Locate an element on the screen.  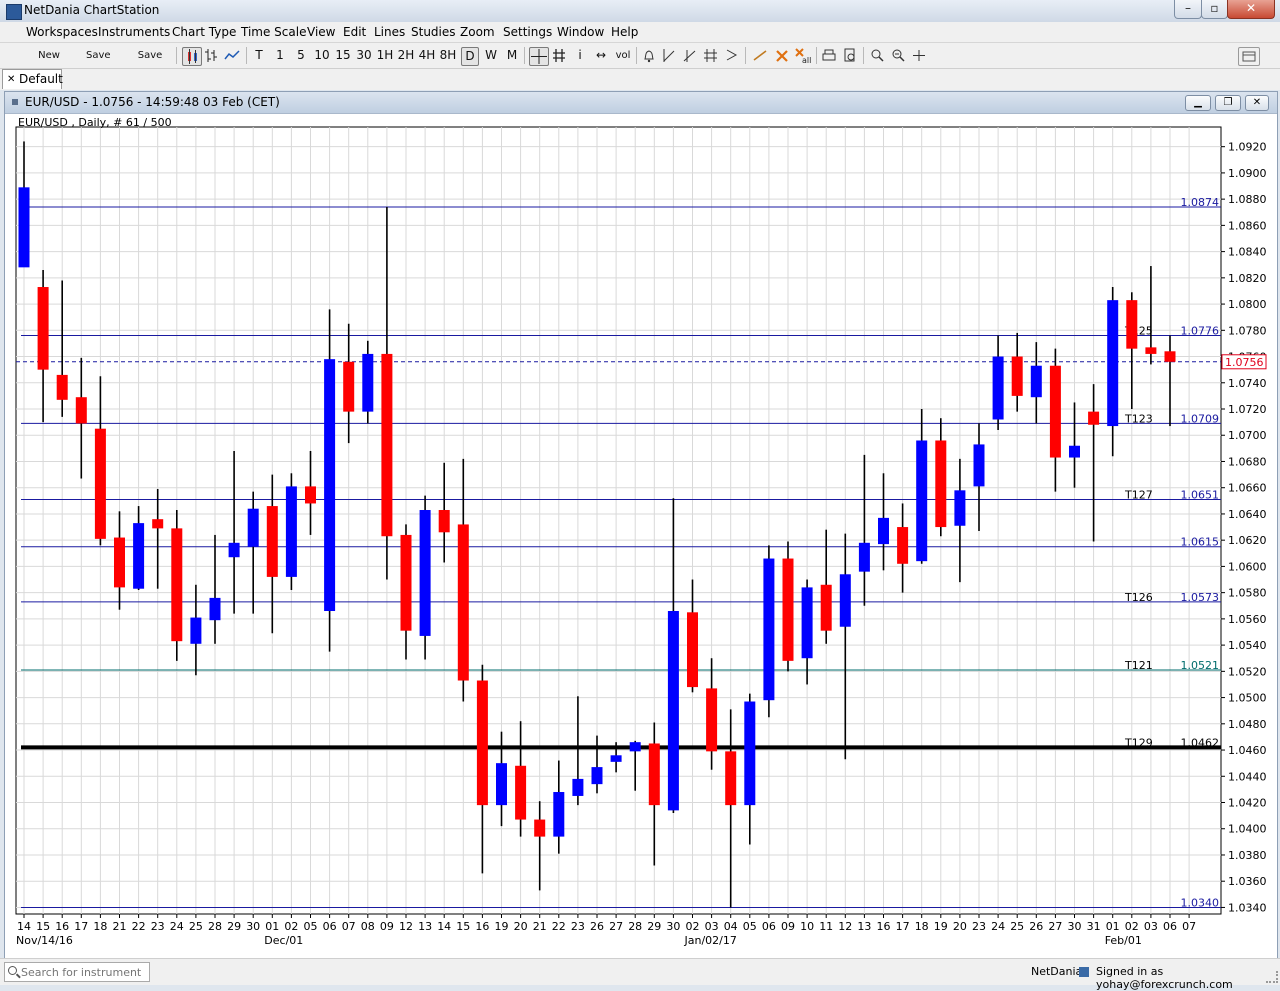
chart-close-button: ✕ is located at coordinates (1257, 103).